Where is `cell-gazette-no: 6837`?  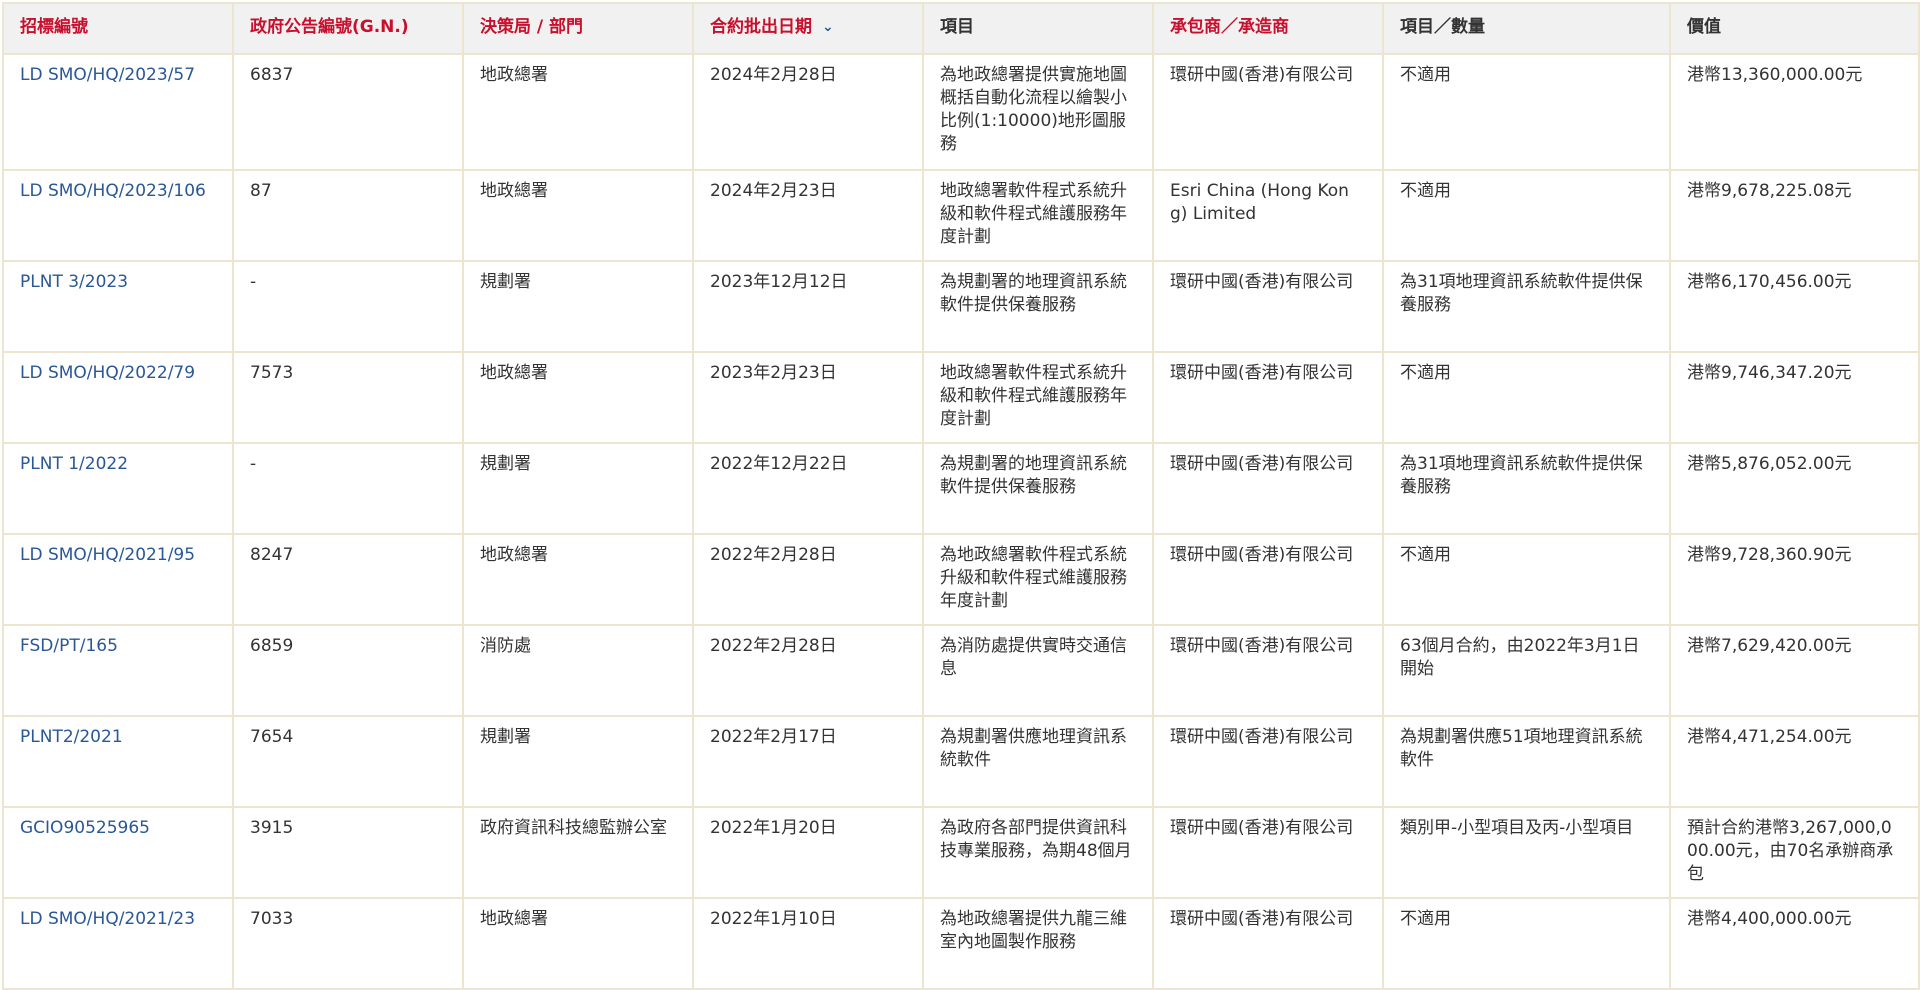
cell-gazette-no: 6837 is located at coordinates (348, 112).